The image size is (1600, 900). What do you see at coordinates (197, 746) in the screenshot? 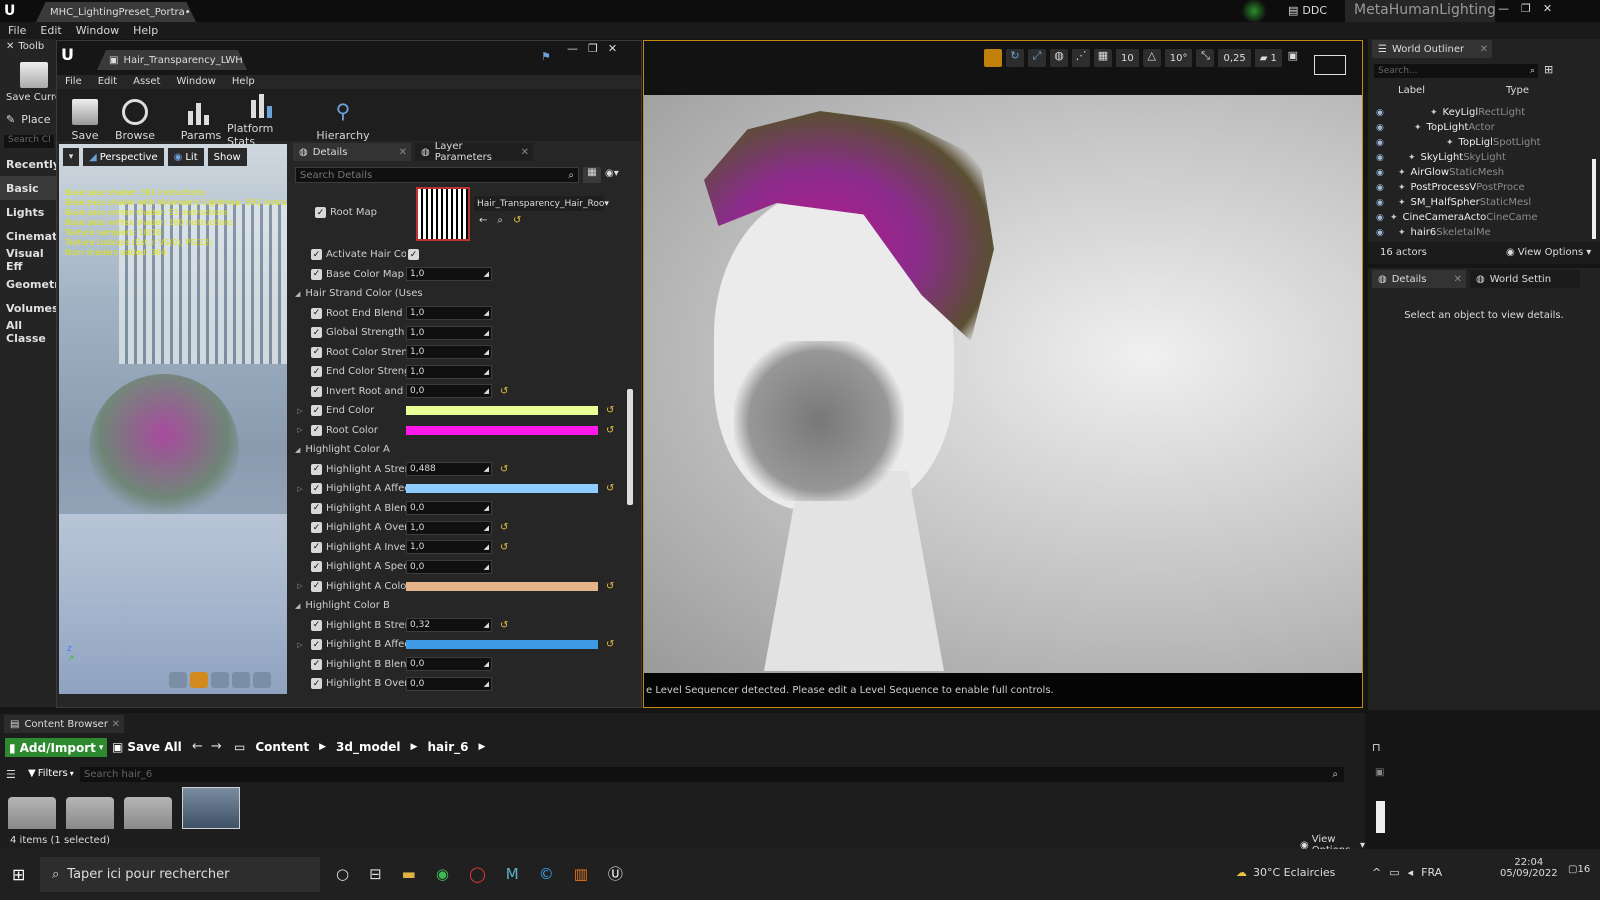
I see `back-arrow-icon: ←` at bounding box center [197, 746].